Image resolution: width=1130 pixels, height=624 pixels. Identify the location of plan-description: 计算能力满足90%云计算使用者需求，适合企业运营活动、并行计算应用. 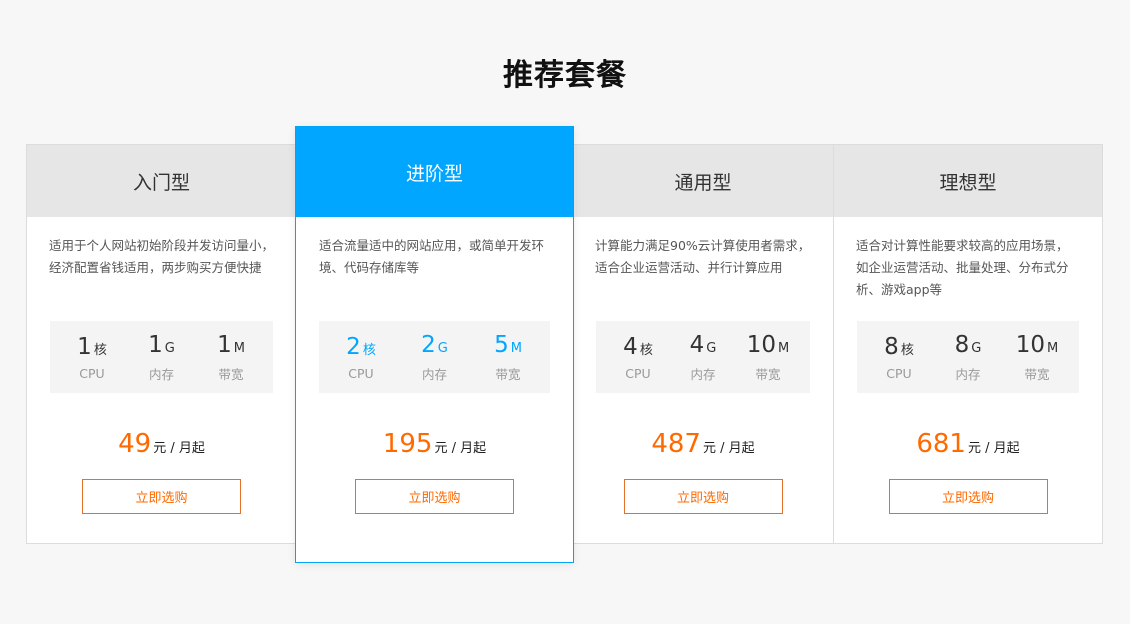
(703, 256).